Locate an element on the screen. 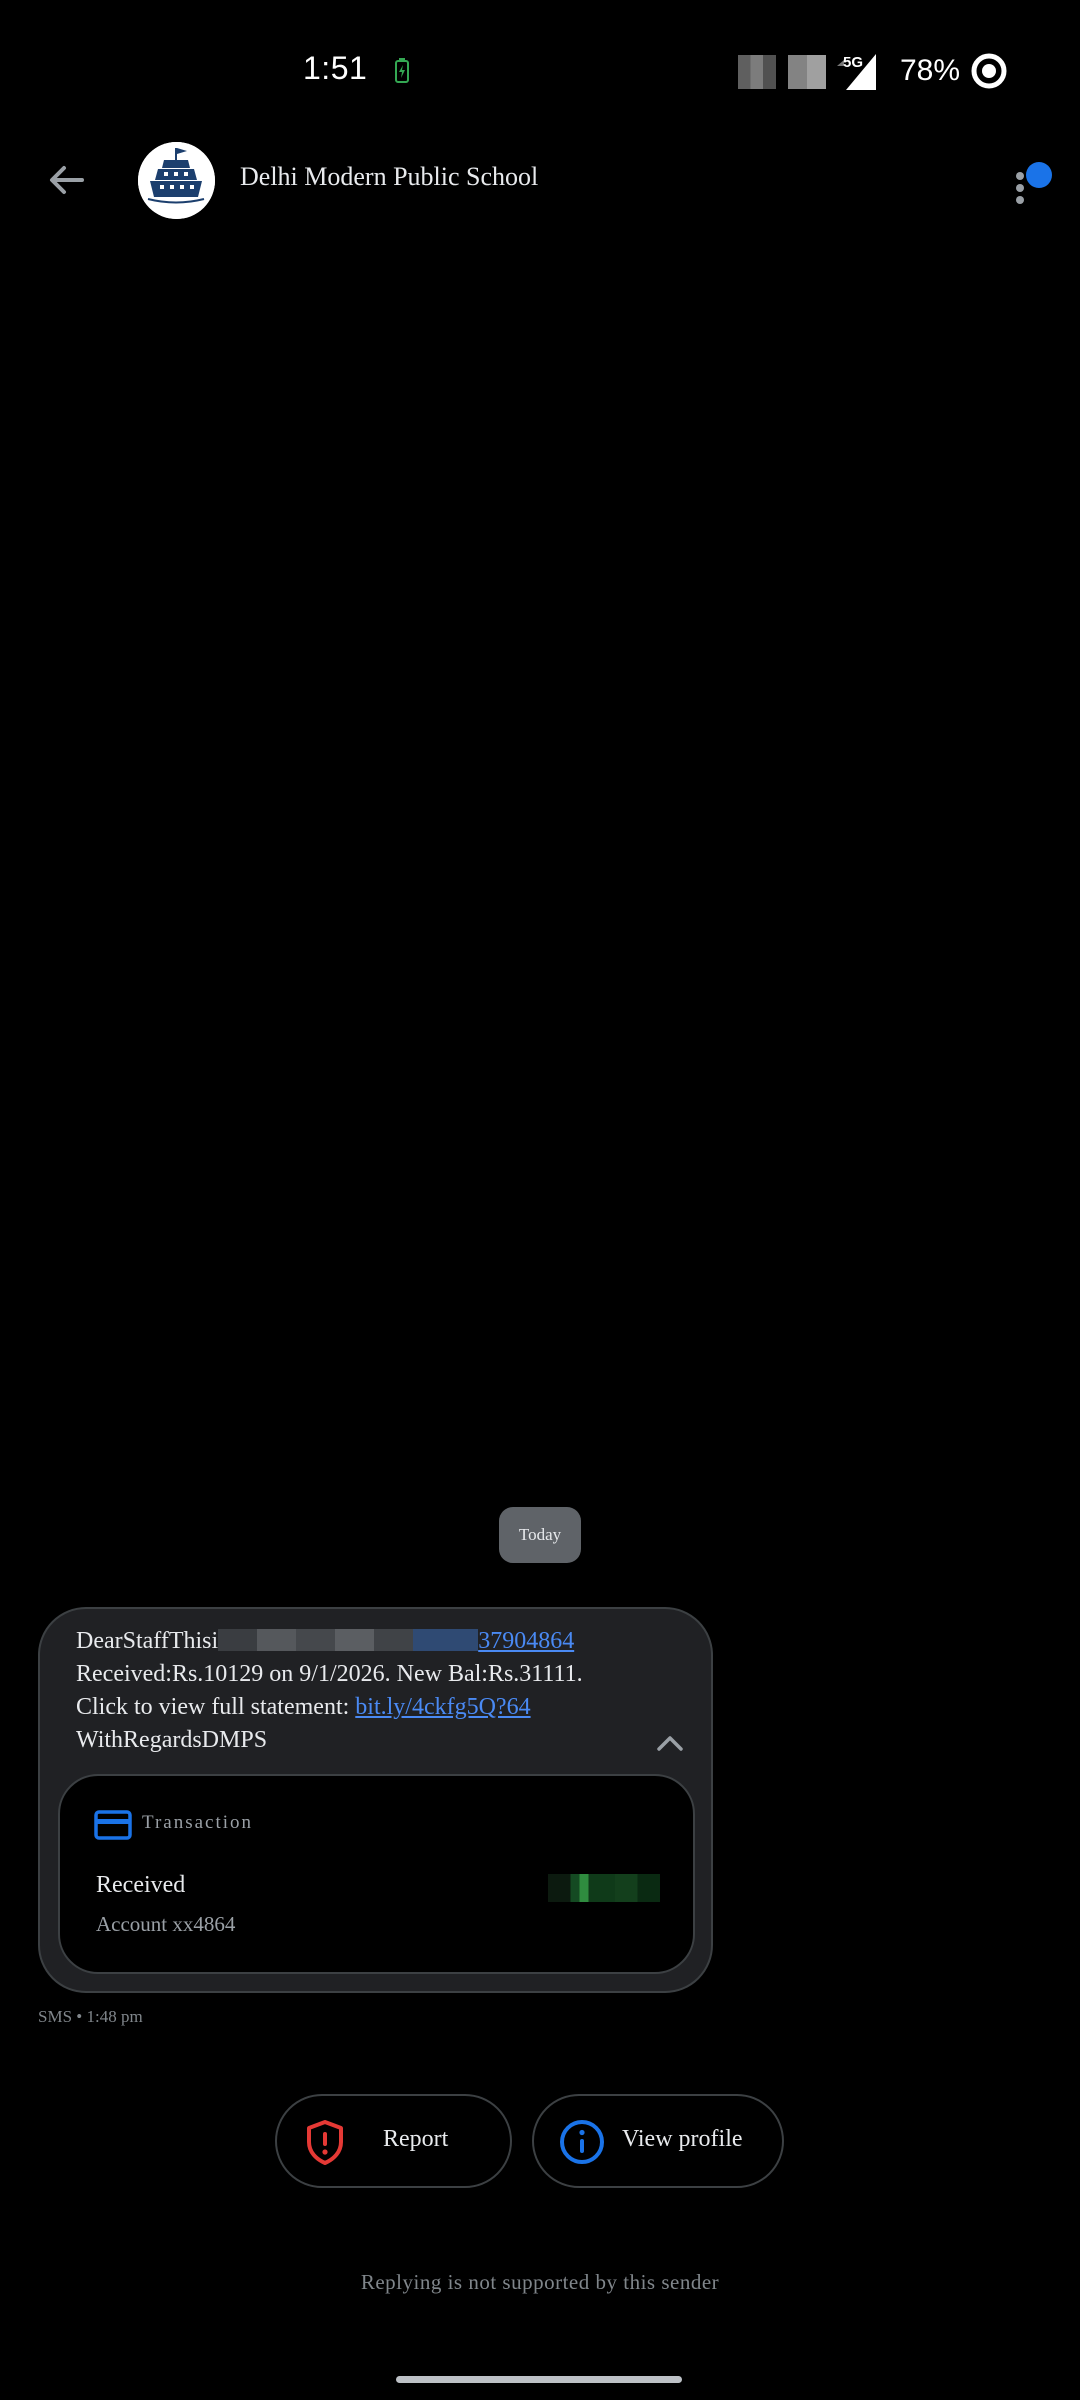 The width and height of the screenshot is (1080, 2400). status-time: 1:51 is located at coordinates (335, 68).